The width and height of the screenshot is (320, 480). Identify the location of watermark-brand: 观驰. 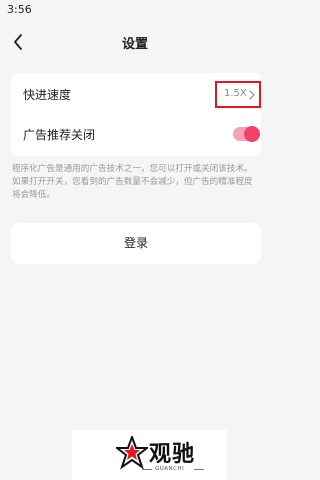
(172, 454).